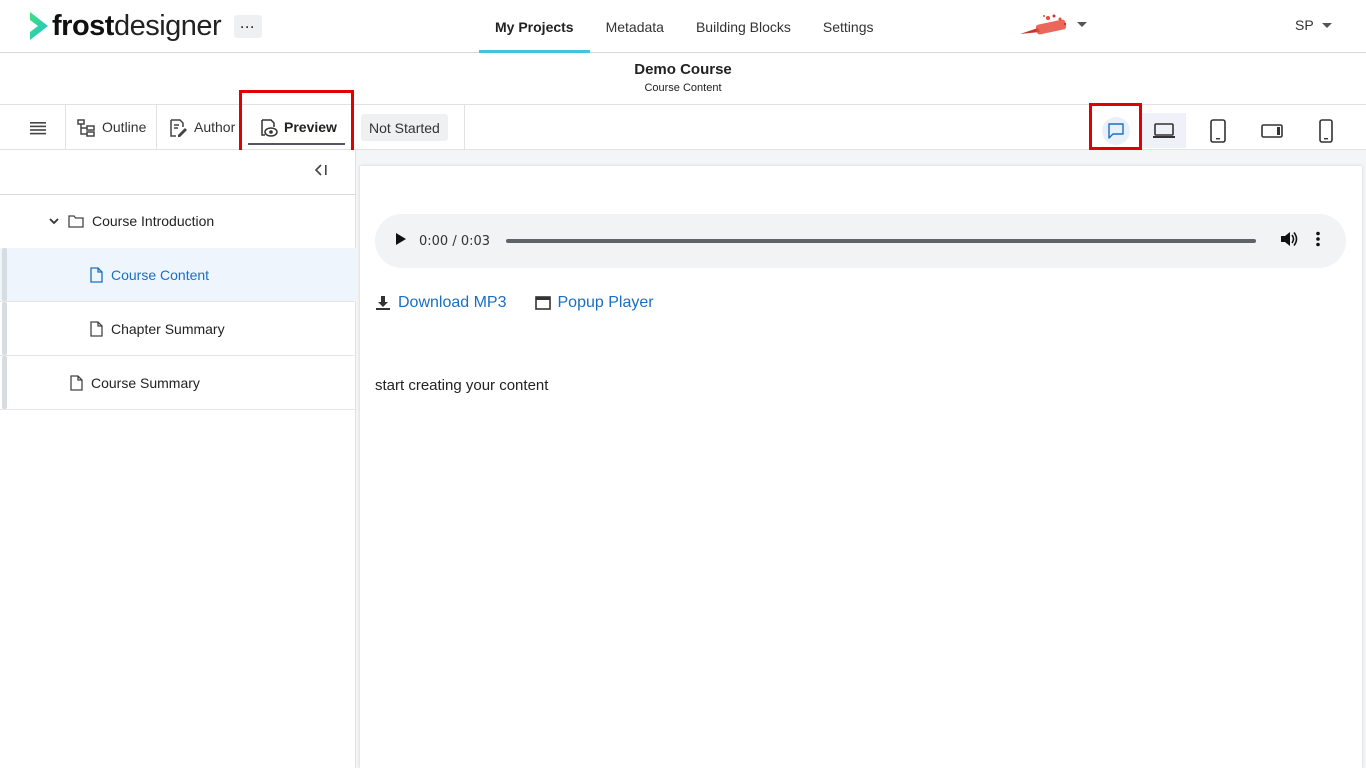 This screenshot has width=1366, height=768. I want to click on audio-player: 0:00 / 0:03, so click(860, 241).